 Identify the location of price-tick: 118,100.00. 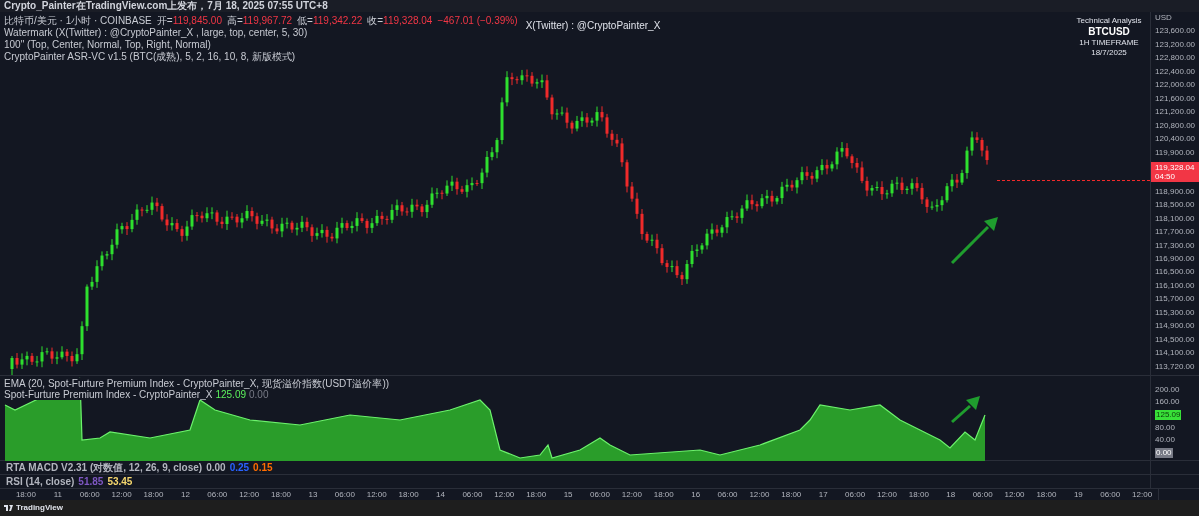
(1175, 218).